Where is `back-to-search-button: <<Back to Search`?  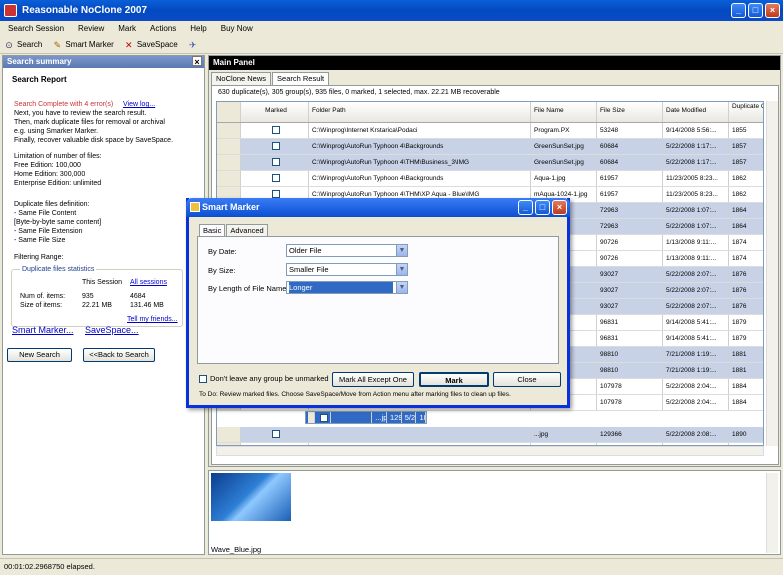
back-to-search-button: <<Back to Search is located at coordinates (119, 355).